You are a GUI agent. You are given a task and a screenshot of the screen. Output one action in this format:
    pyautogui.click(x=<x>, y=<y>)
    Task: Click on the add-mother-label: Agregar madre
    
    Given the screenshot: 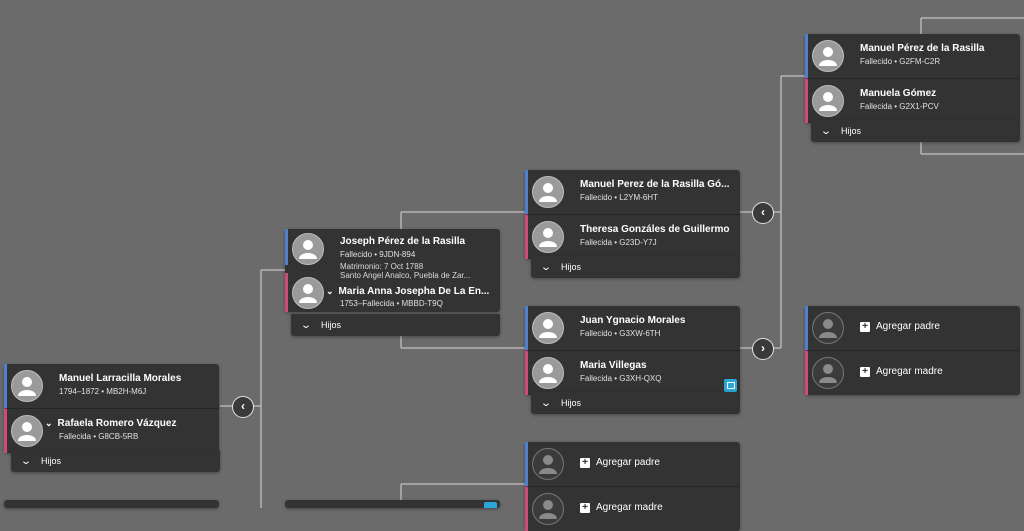 What is the action you would take?
    pyautogui.click(x=909, y=371)
    